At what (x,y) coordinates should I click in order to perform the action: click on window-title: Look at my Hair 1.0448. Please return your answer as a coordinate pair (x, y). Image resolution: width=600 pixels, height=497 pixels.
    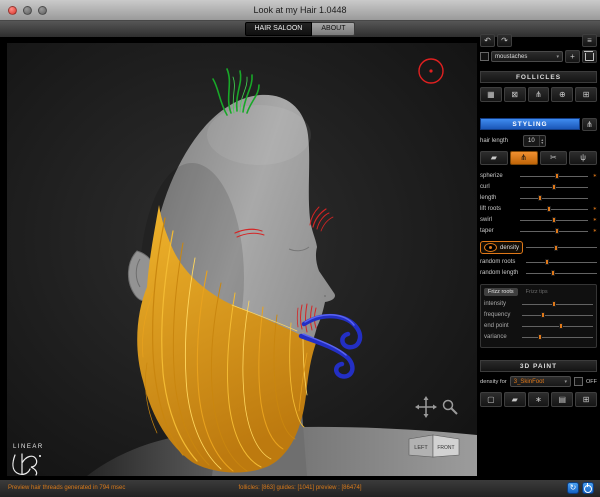
    Looking at the image, I should click on (300, 10).